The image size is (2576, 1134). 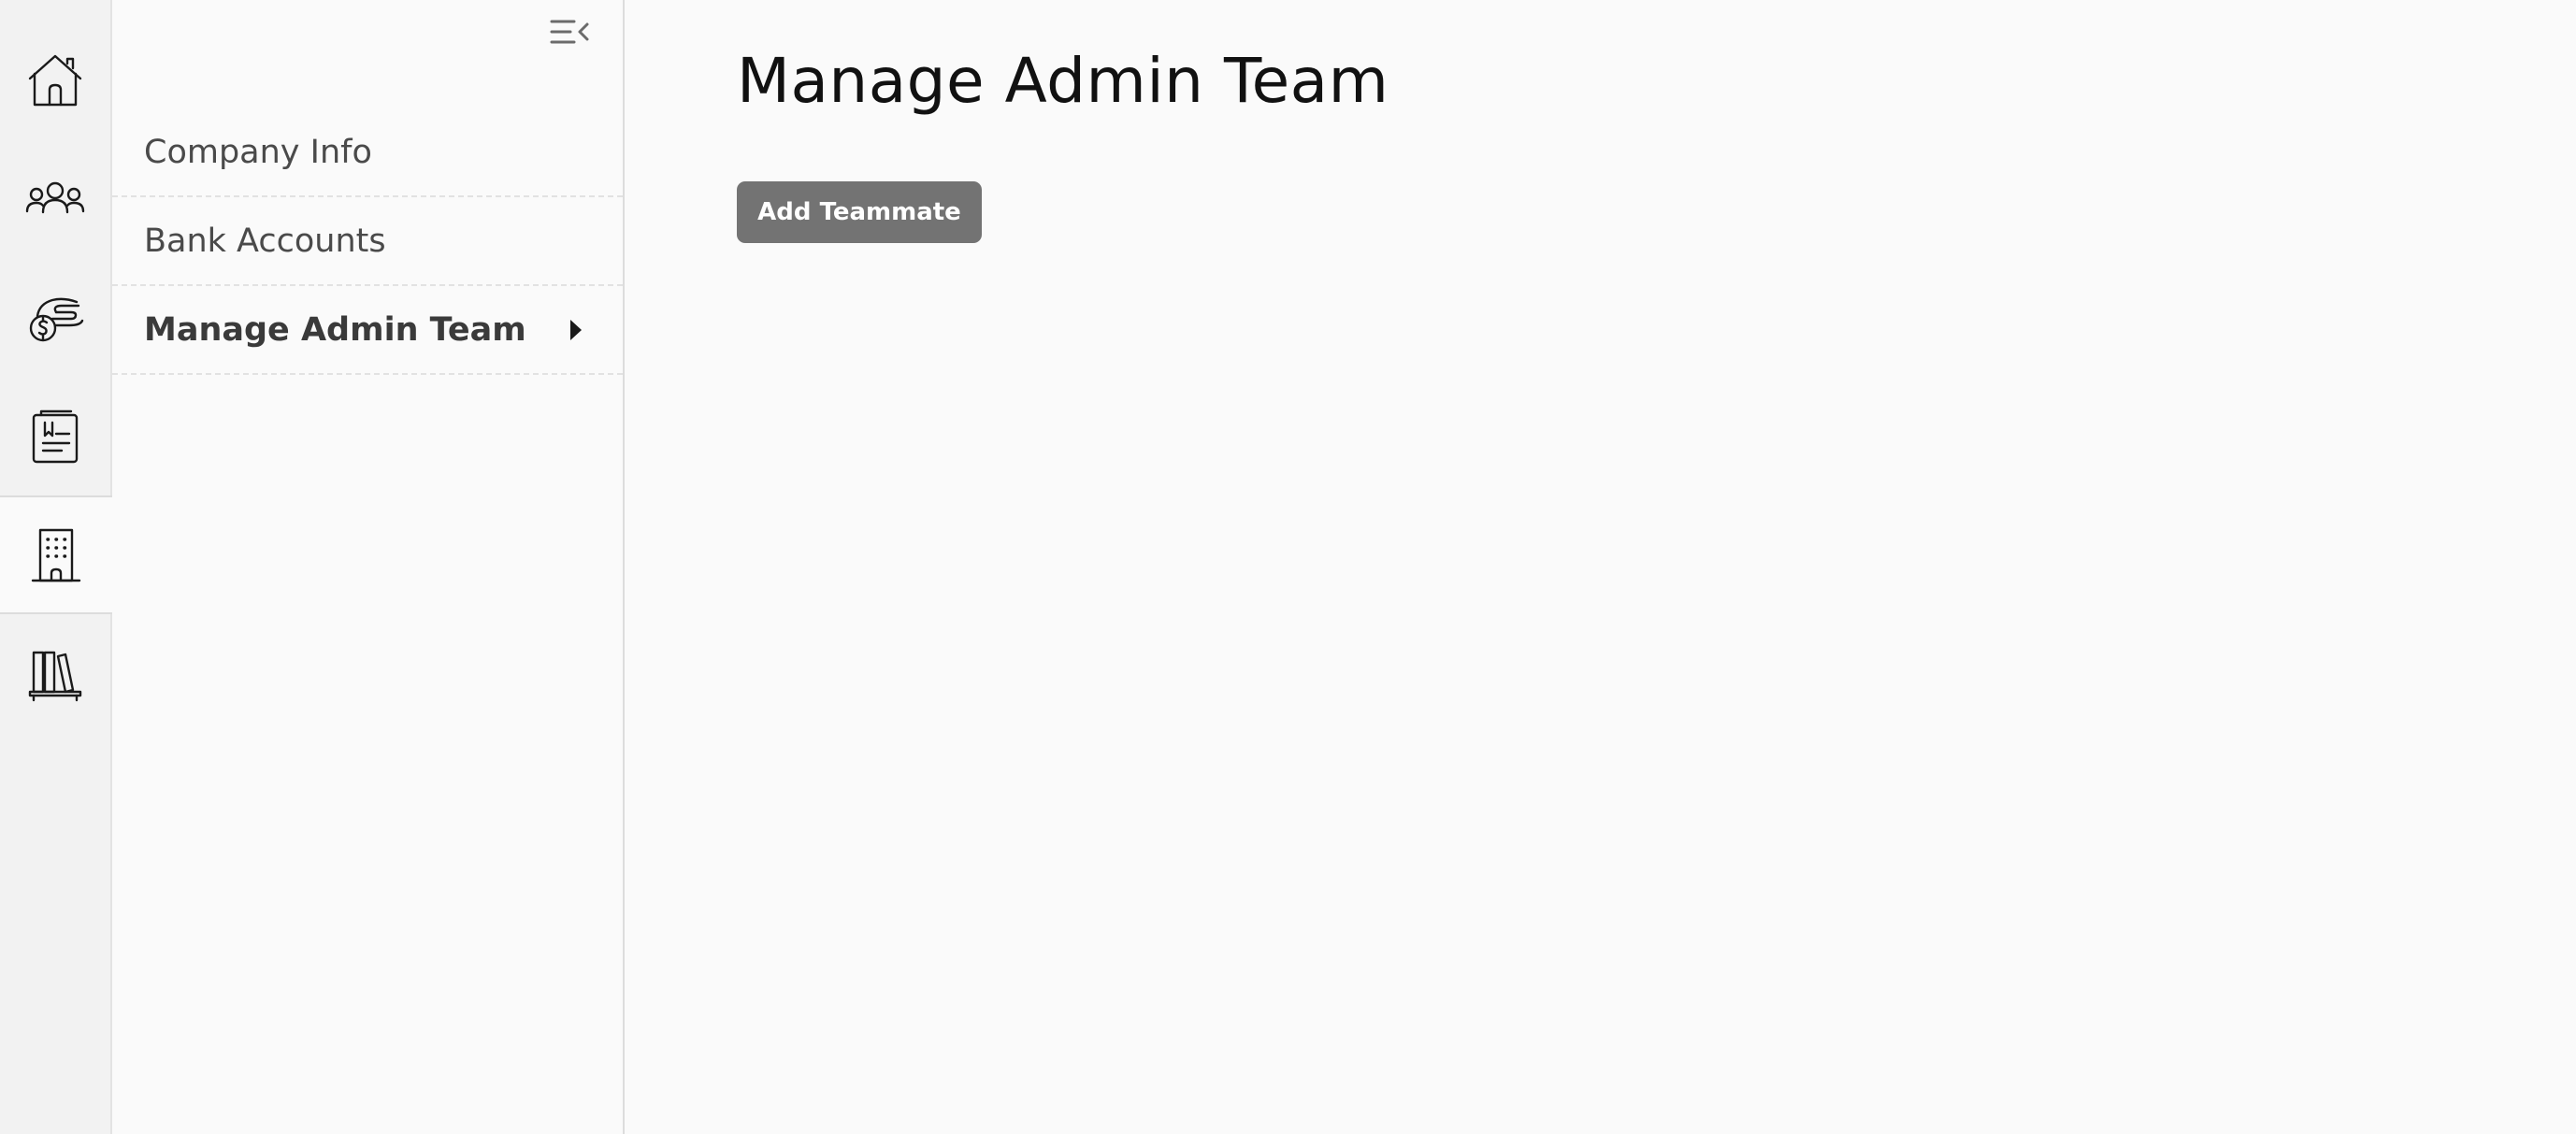 I want to click on subnav-item-manage-admin-team: Manage Admin Team, so click(x=368, y=330).